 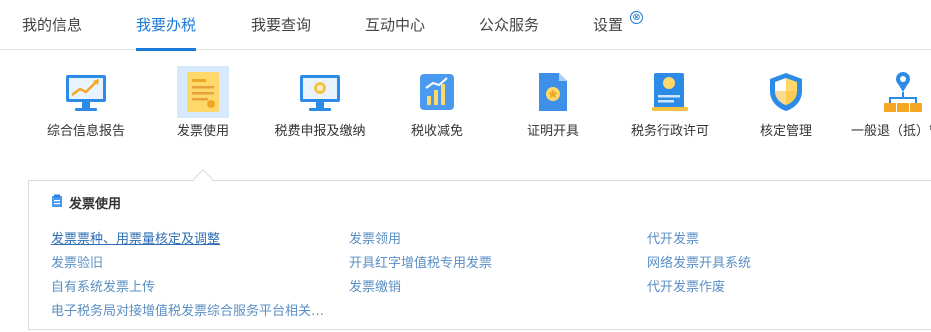 I want to click on link-invoice-type-verification: 发票票种、用票量核定及调整, so click(x=135, y=237).